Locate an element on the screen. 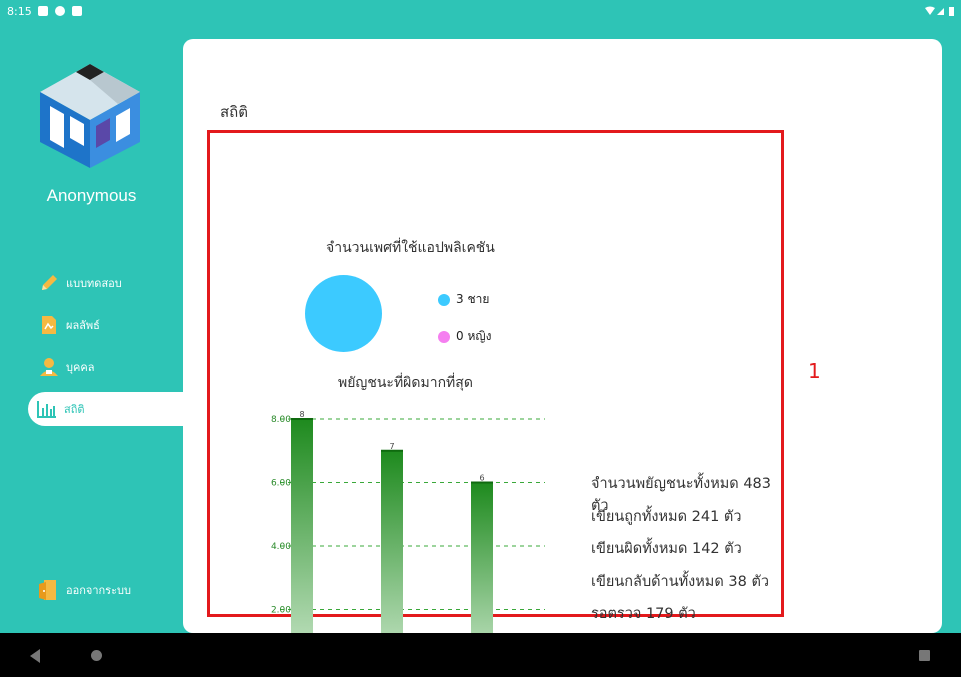  sidebar-item-statistics: สถิติ is located at coordinates (105, 409).